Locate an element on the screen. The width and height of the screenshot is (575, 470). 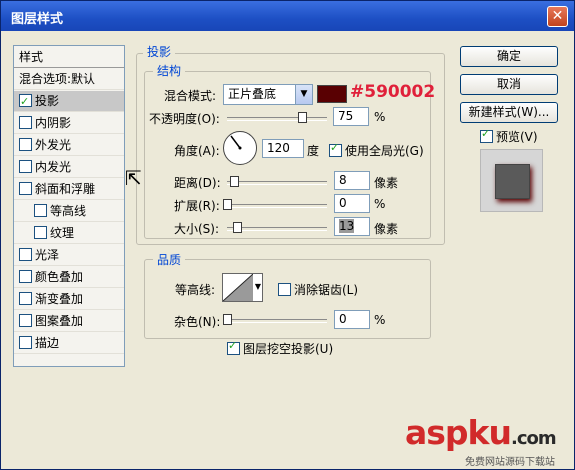
style-list-item-label: 外发光 is located at coordinates (53, 145).